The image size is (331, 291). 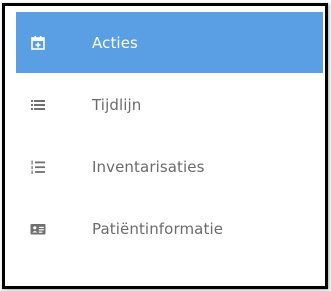 What do you see at coordinates (117, 104) in the screenshot?
I see `sidebar-item-label: Tijdlijn` at bounding box center [117, 104].